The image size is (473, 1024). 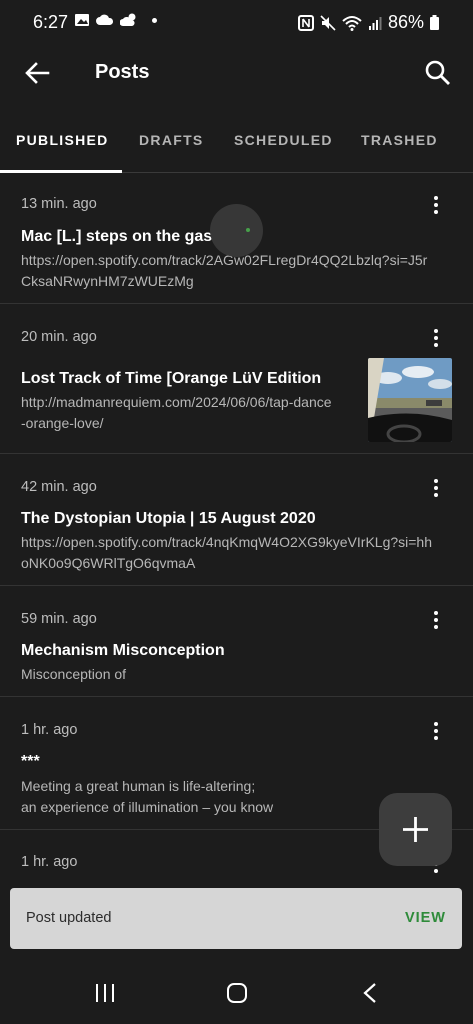 What do you see at coordinates (62, 140) in the screenshot?
I see `tab-published: PUBLISHED` at bounding box center [62, 140].